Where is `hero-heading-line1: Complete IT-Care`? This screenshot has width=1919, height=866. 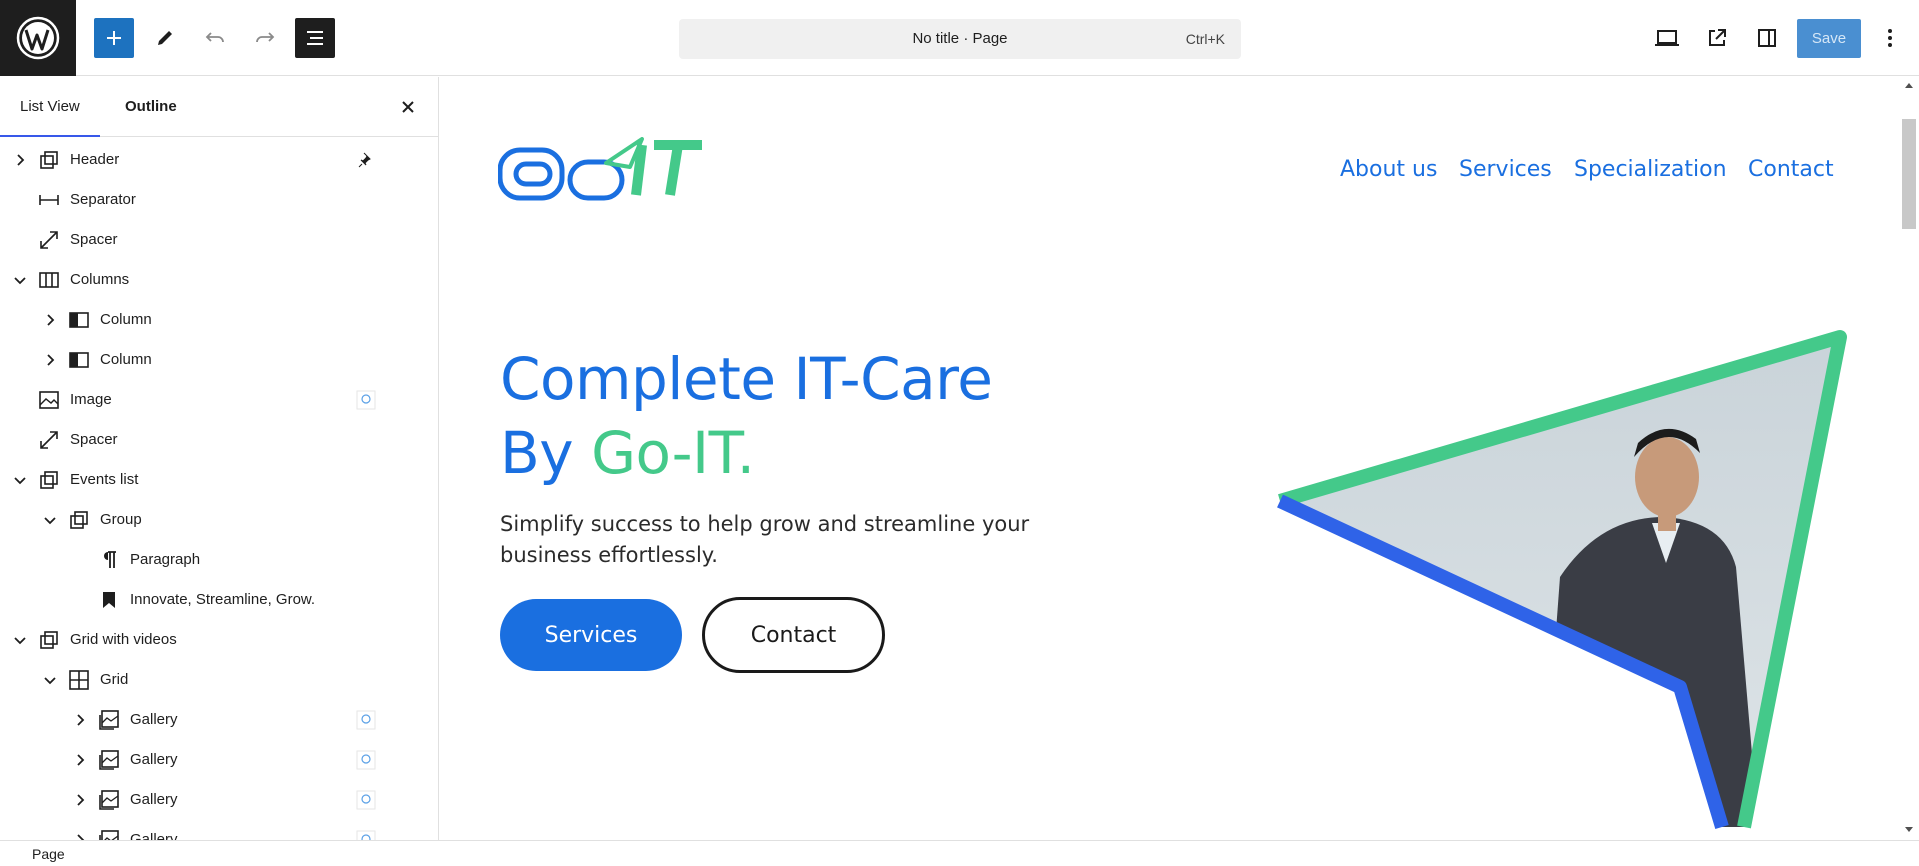 hero-heading-line1: Complete IT-Care is located at coordinates (746, 379).